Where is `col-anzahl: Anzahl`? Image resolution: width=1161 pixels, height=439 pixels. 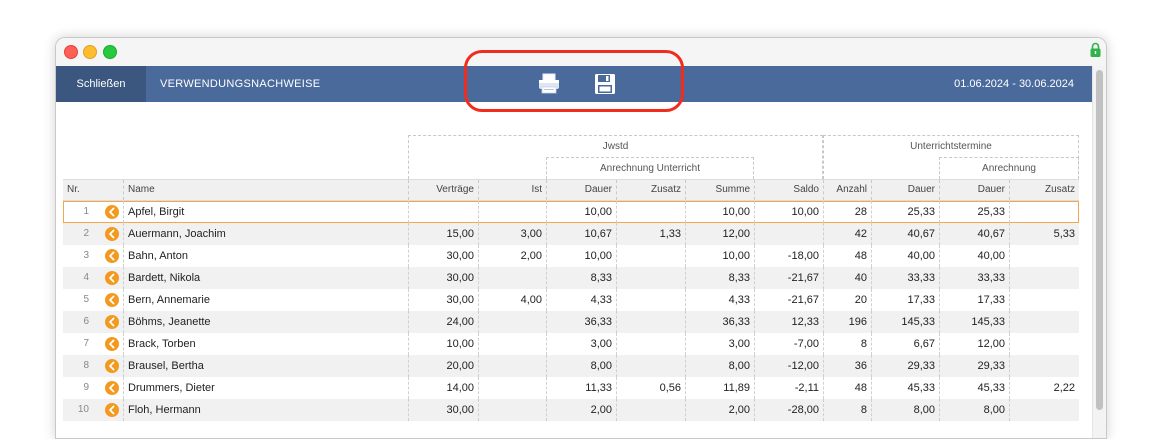 col-anzahl: Anzahl is located at coordinates (847, 190).